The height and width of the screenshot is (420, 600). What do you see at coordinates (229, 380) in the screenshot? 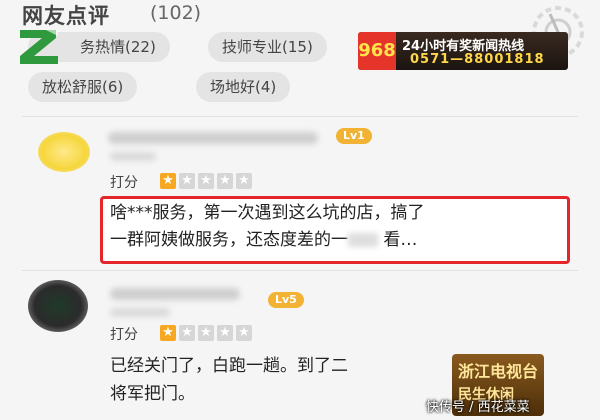
I see `review-text: 已经关门了，白跑一趟。到了二 将军把门。` at bounding box center [229, 380].